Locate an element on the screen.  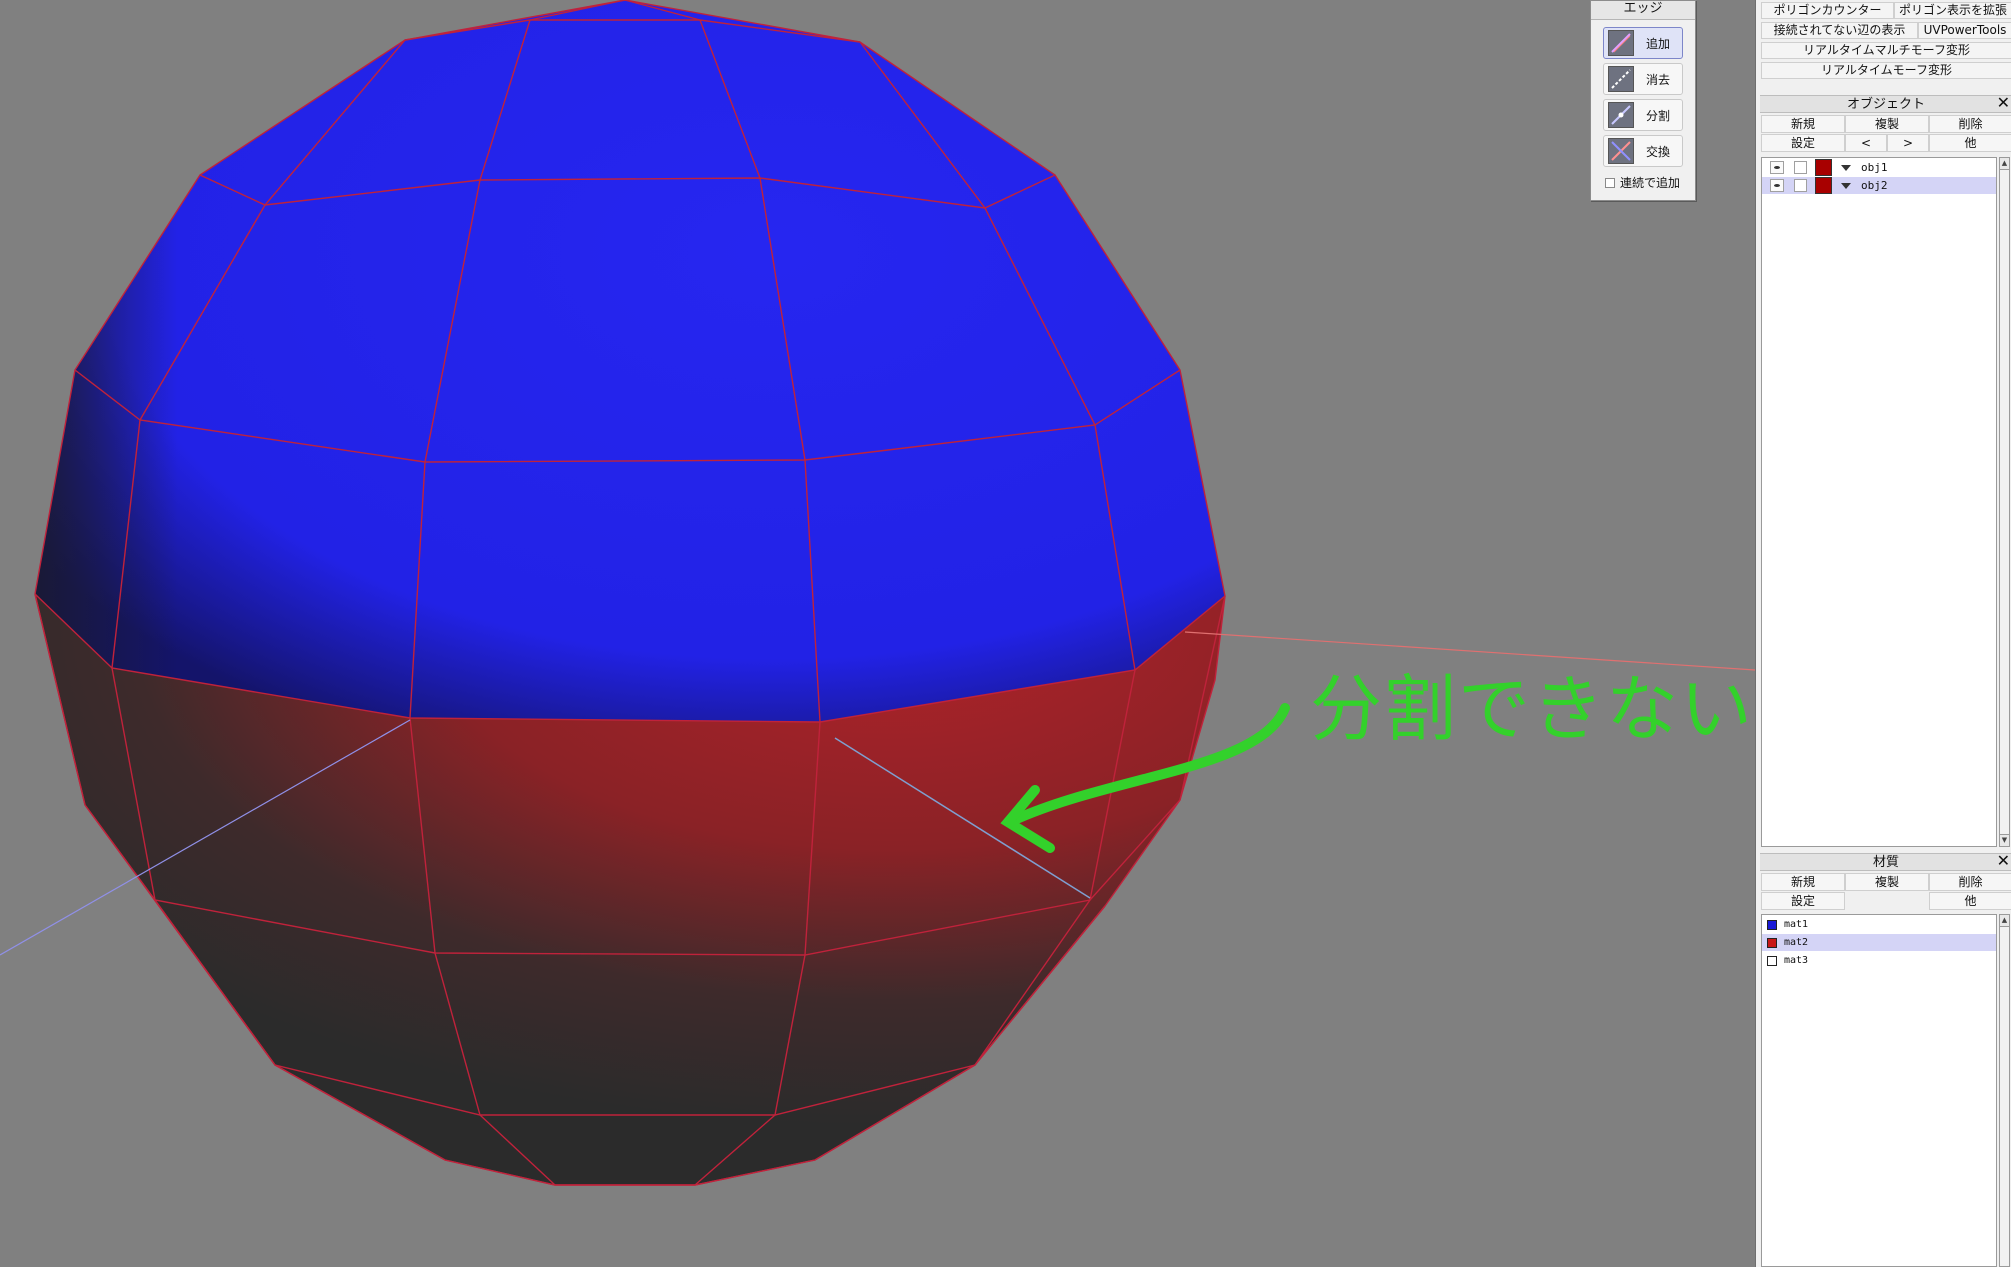
object-panel-title: オブジェクト ✕ is located at coordinates (1885, 103).